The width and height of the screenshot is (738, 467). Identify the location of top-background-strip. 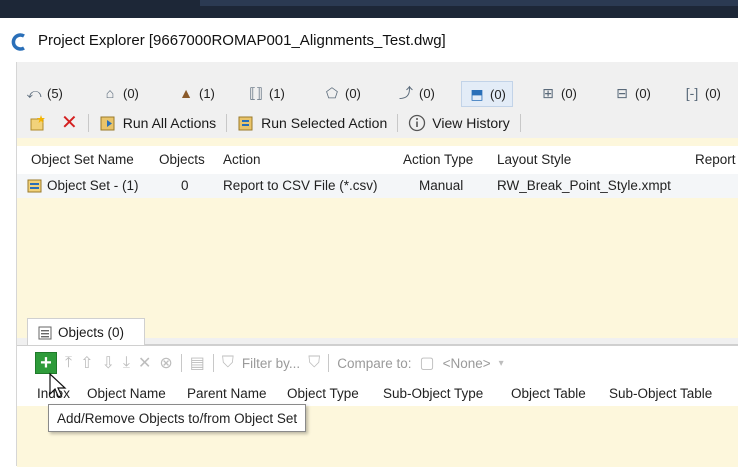
(369, 9).